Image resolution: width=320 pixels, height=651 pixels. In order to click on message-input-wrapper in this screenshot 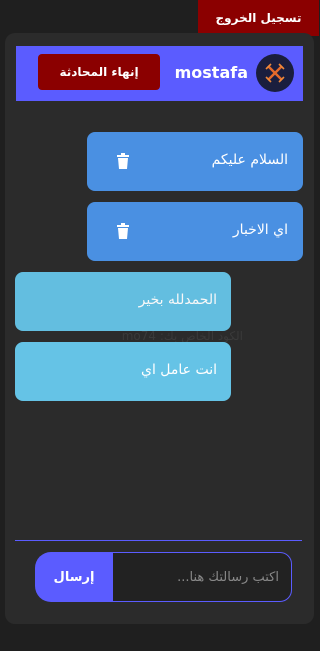, I will do `click(202, 577)`.